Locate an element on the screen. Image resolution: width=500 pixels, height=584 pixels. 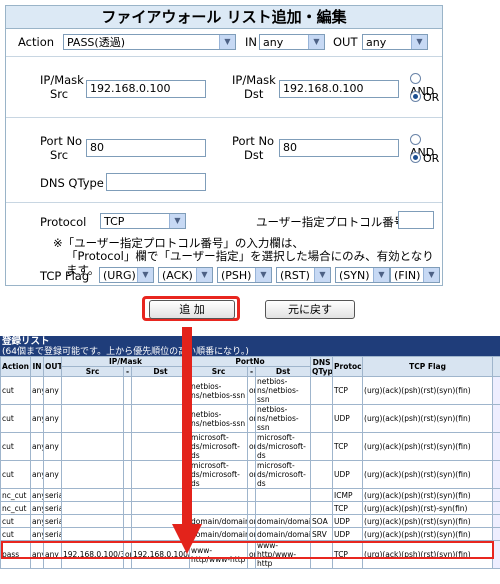
col-ipmask: IP/Mask is located at coordinates (125, 361).